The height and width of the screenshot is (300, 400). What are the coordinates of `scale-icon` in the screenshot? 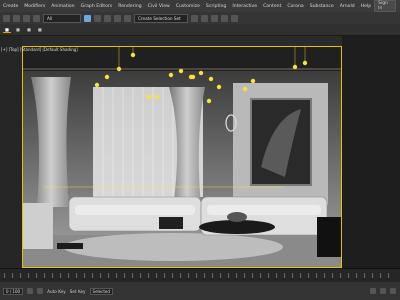 It's located at (117, 18).